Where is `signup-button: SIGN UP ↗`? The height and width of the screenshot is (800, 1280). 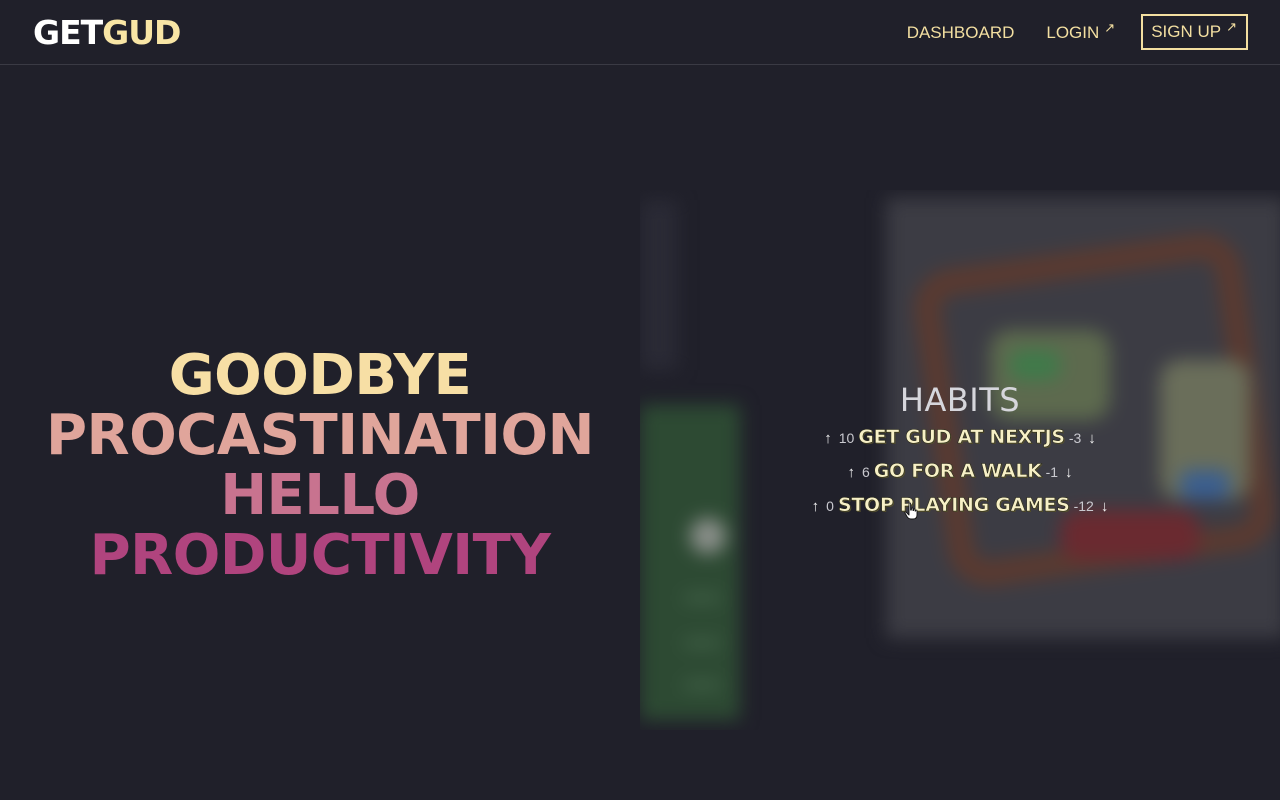
signup-button: SIGN UP ↗ is located at coordinates (1194, 32).